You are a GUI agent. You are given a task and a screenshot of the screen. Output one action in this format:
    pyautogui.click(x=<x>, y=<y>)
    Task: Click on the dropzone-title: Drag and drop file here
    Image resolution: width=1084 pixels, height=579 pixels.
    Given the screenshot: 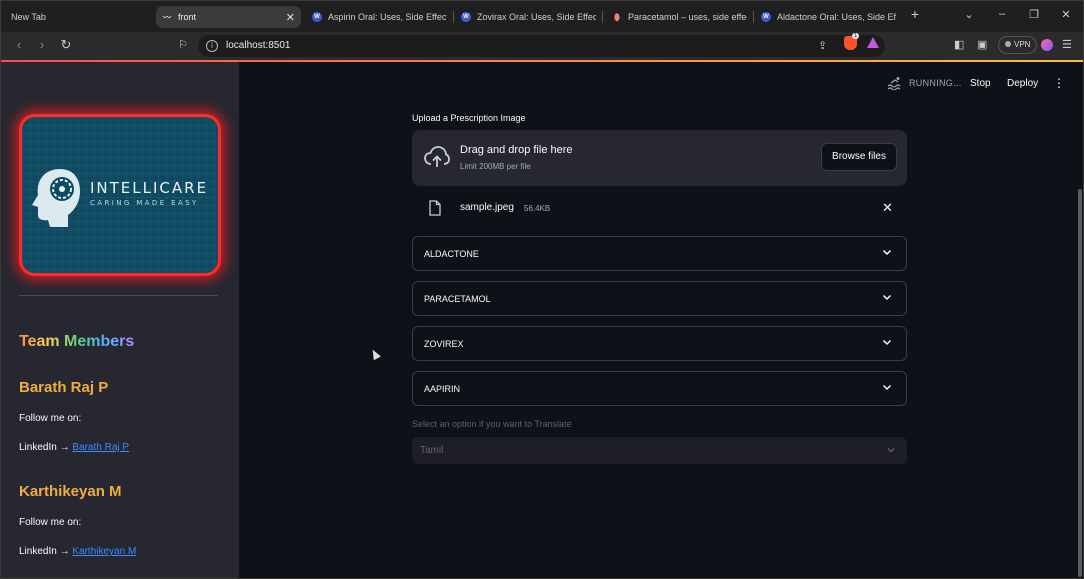 What is the action you would take?
    pyautogui.click(x=516, y=150)
    